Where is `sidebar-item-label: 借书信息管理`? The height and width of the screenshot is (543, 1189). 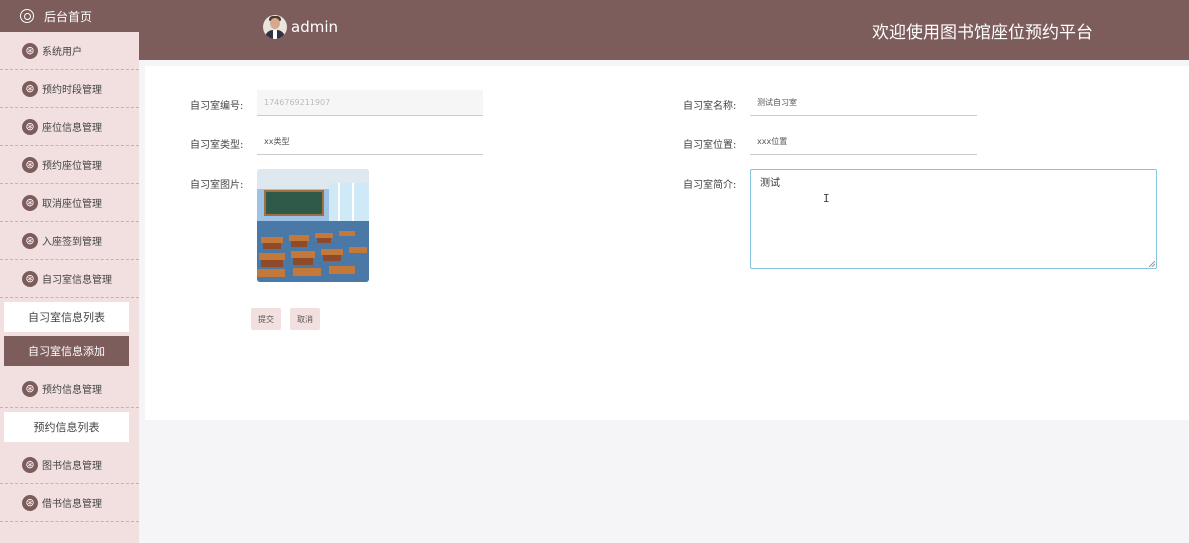 sidebar-item-label: 借书信息管理 is located at coordinates (72, 504).